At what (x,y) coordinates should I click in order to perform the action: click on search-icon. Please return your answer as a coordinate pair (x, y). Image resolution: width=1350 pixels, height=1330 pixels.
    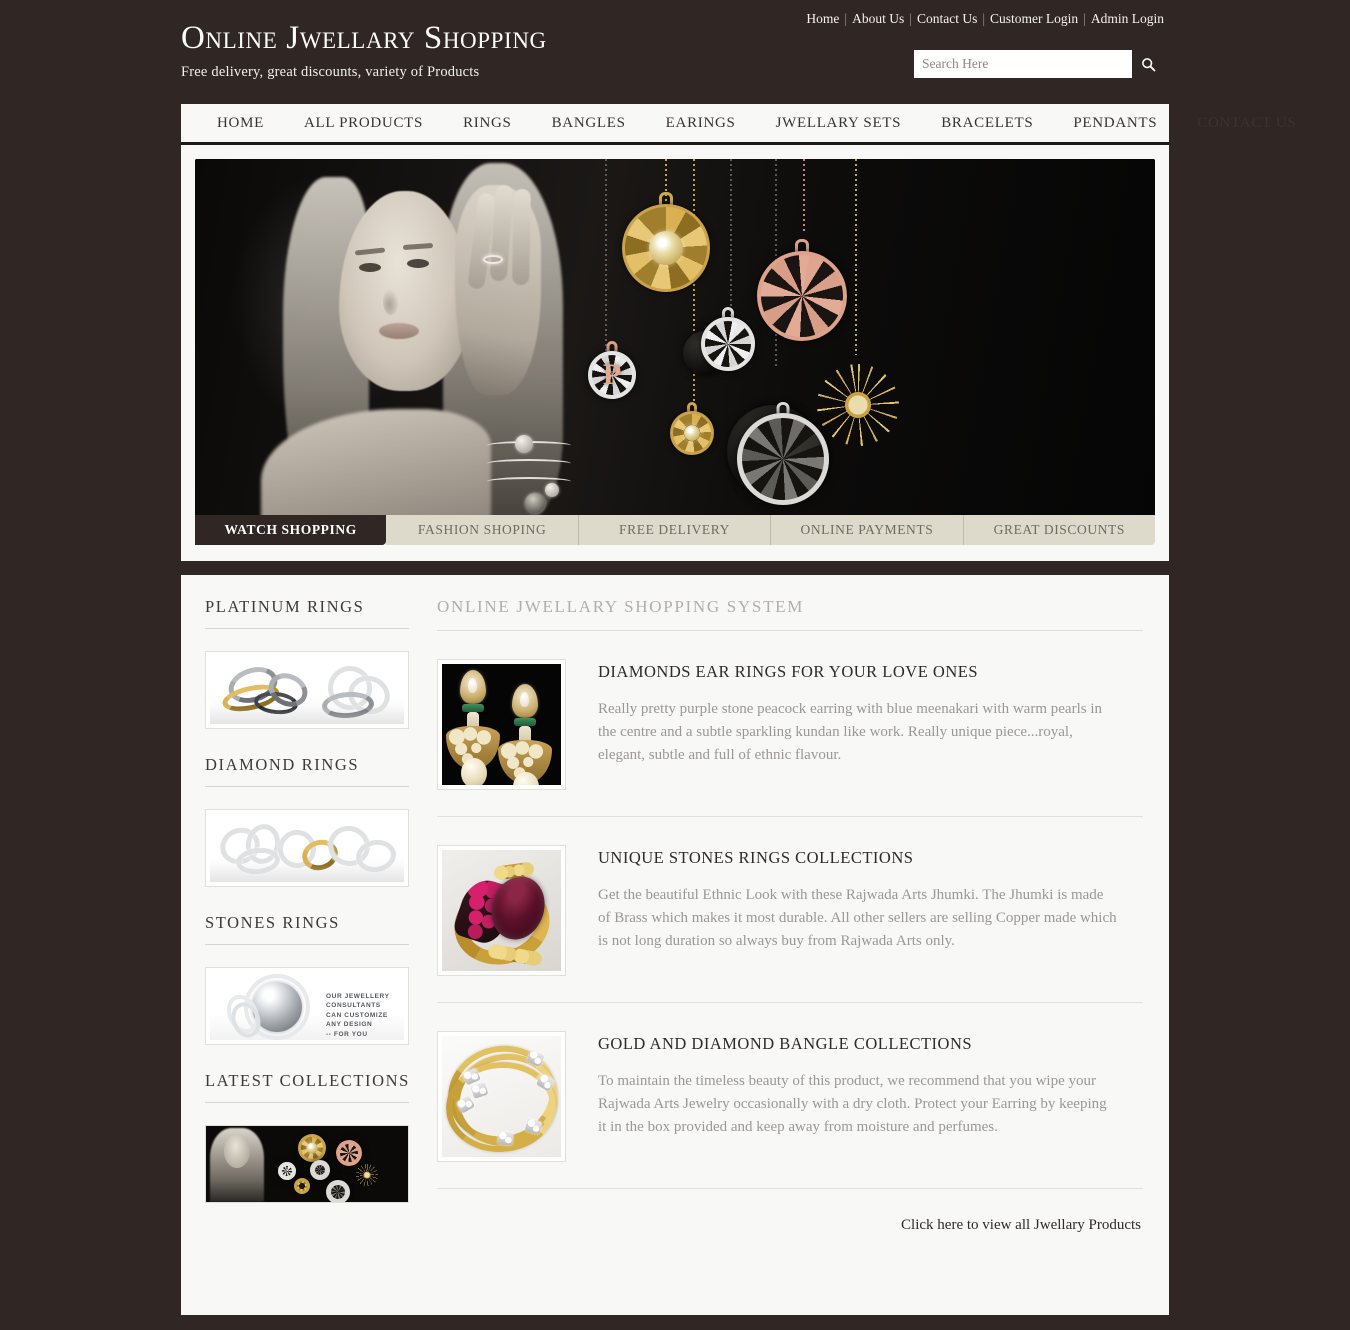
    Looking at the image, I should click on (1148, 64).